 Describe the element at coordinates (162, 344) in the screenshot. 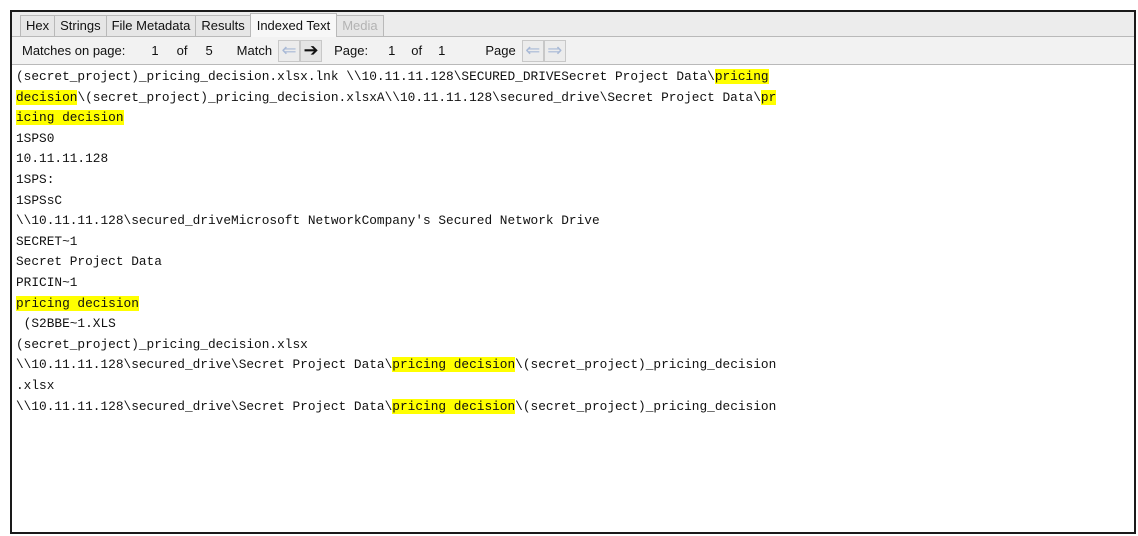

I see `text-segment: (secret_project)_pricing_decision.xlsx` at that location.